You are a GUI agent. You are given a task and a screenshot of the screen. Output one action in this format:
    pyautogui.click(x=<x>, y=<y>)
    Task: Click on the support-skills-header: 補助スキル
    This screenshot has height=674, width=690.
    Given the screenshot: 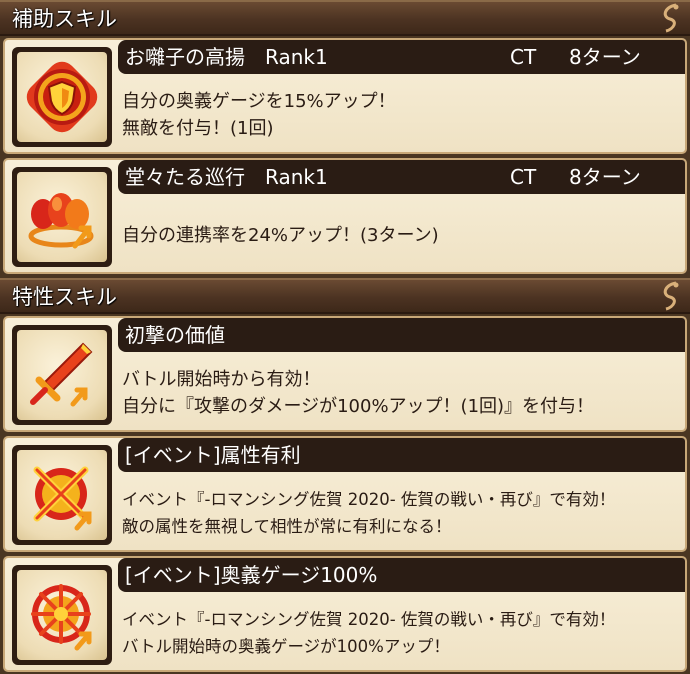 What is the action you would take?
    pyautogui.click(x=345, y=18)
    